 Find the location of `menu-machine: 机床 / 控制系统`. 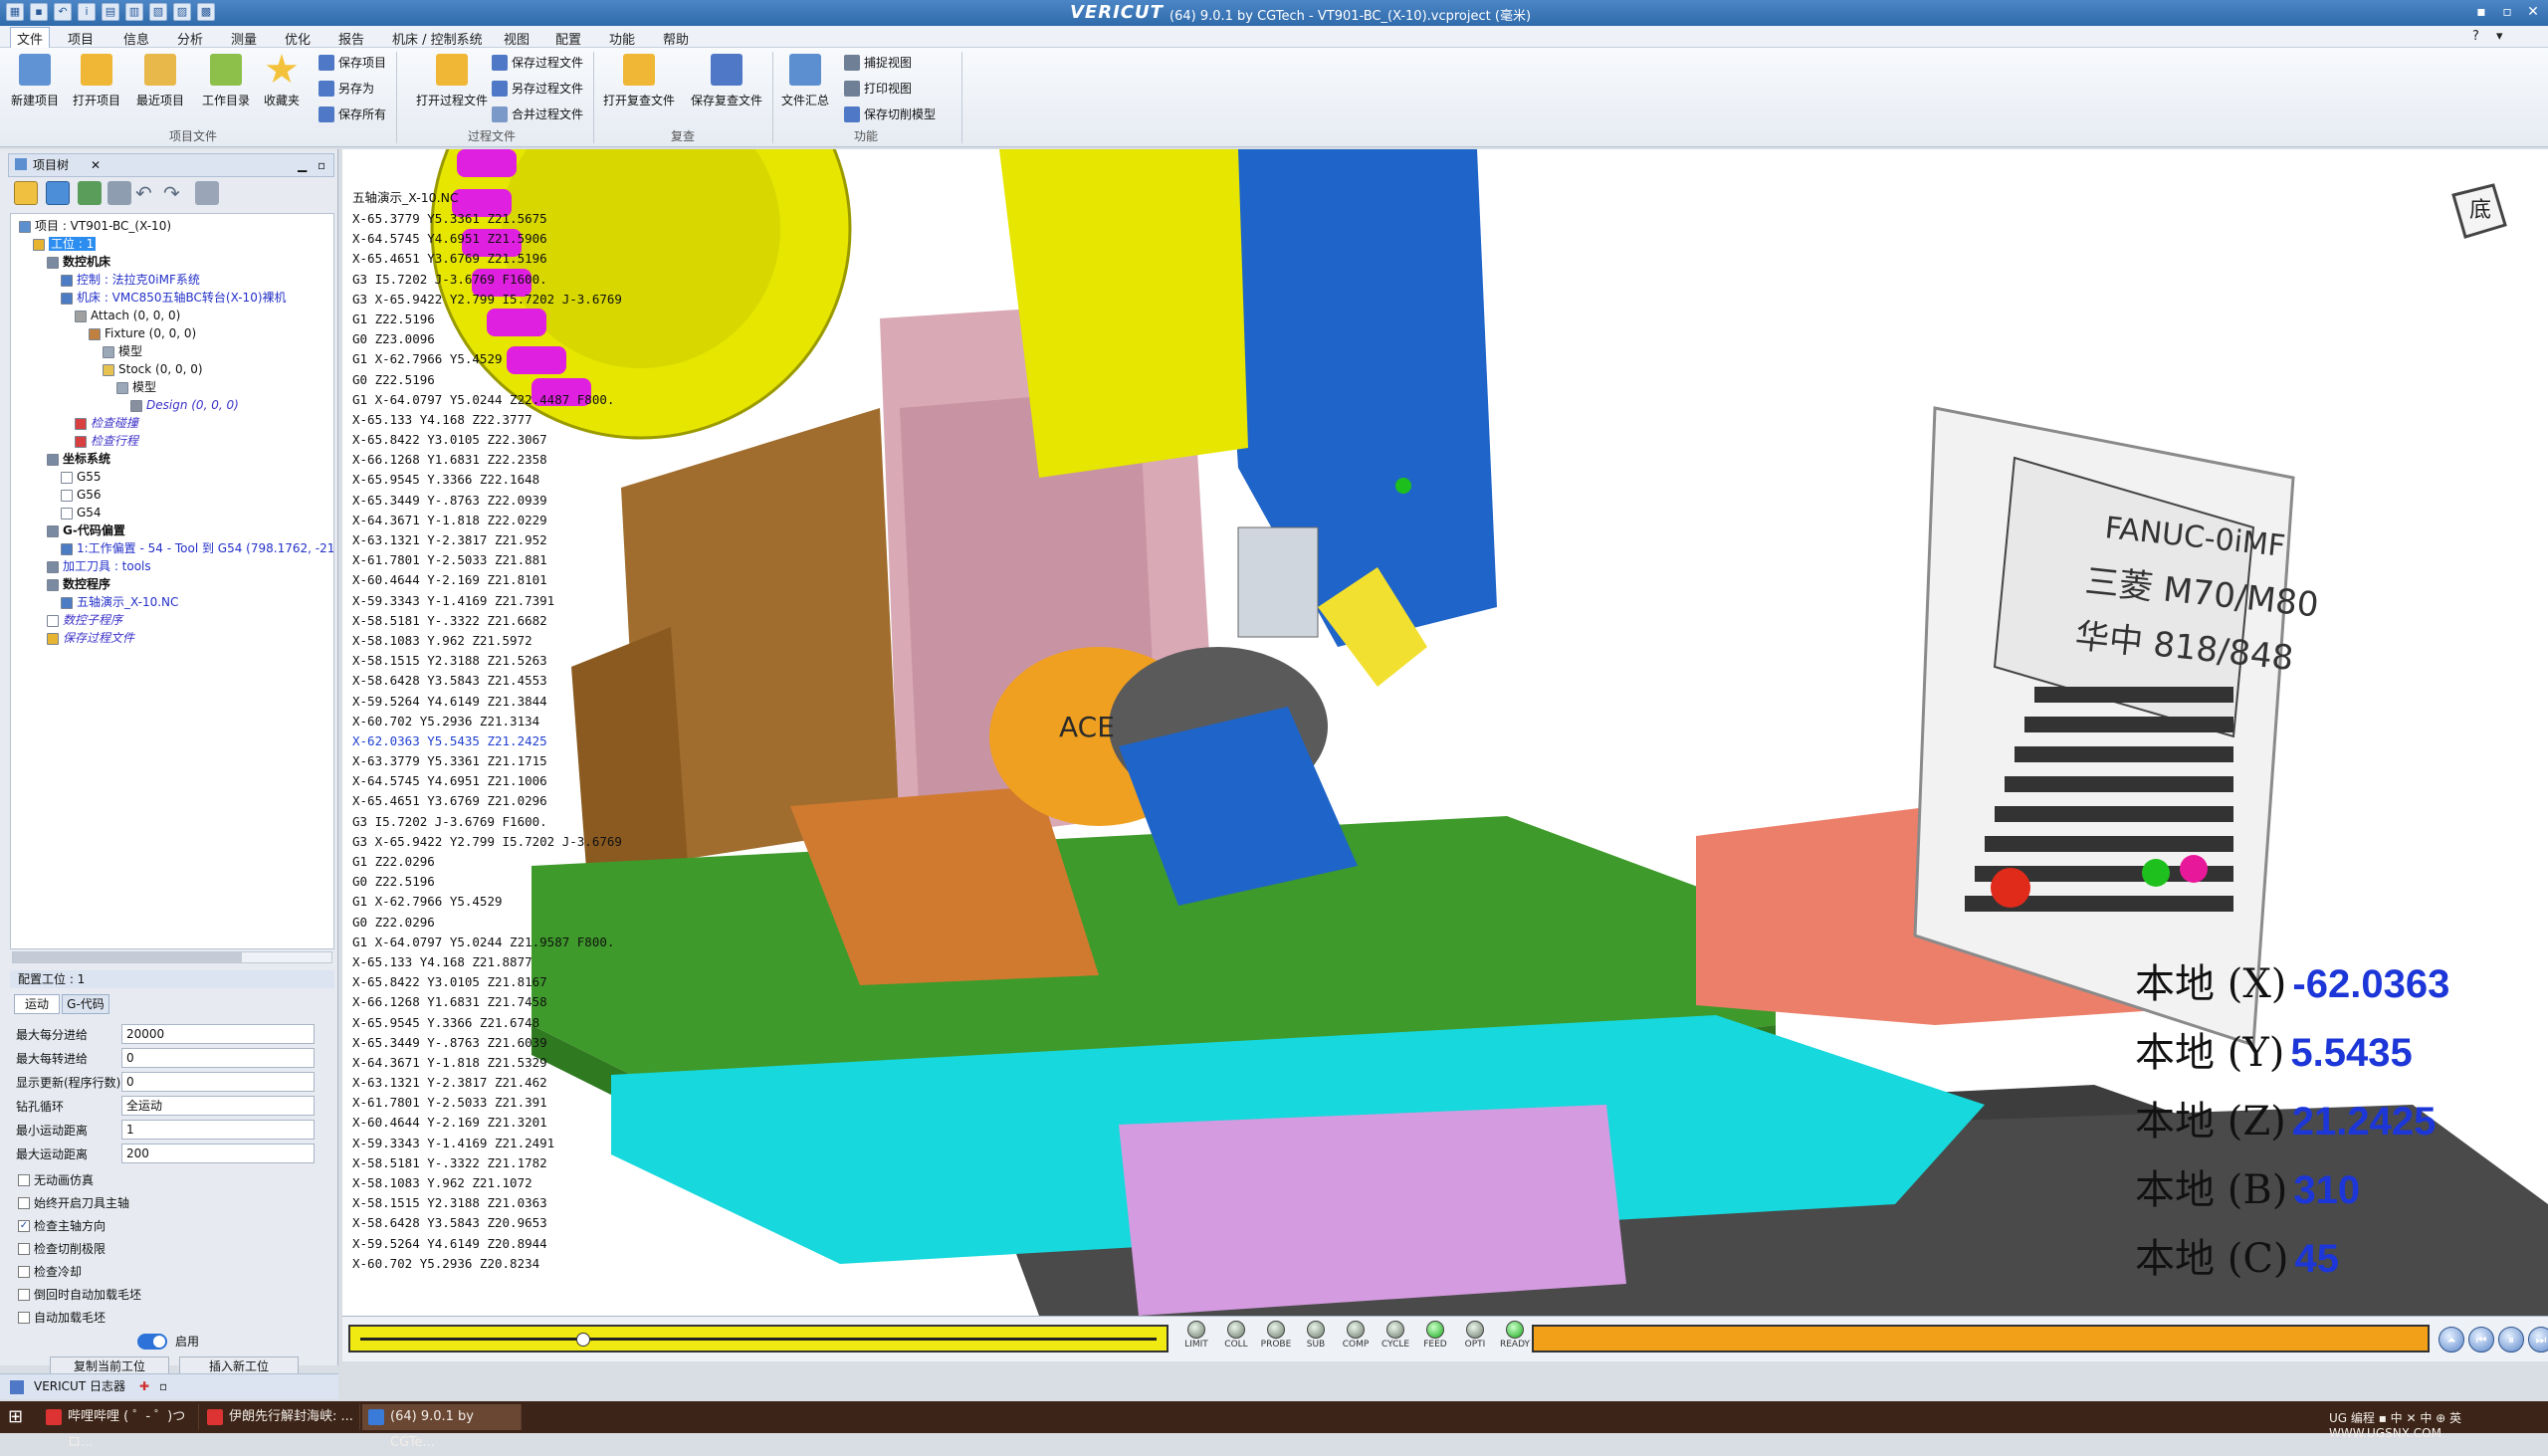

menu-machine: 机床 / 控制系统 is located at coordinates (437, 38).